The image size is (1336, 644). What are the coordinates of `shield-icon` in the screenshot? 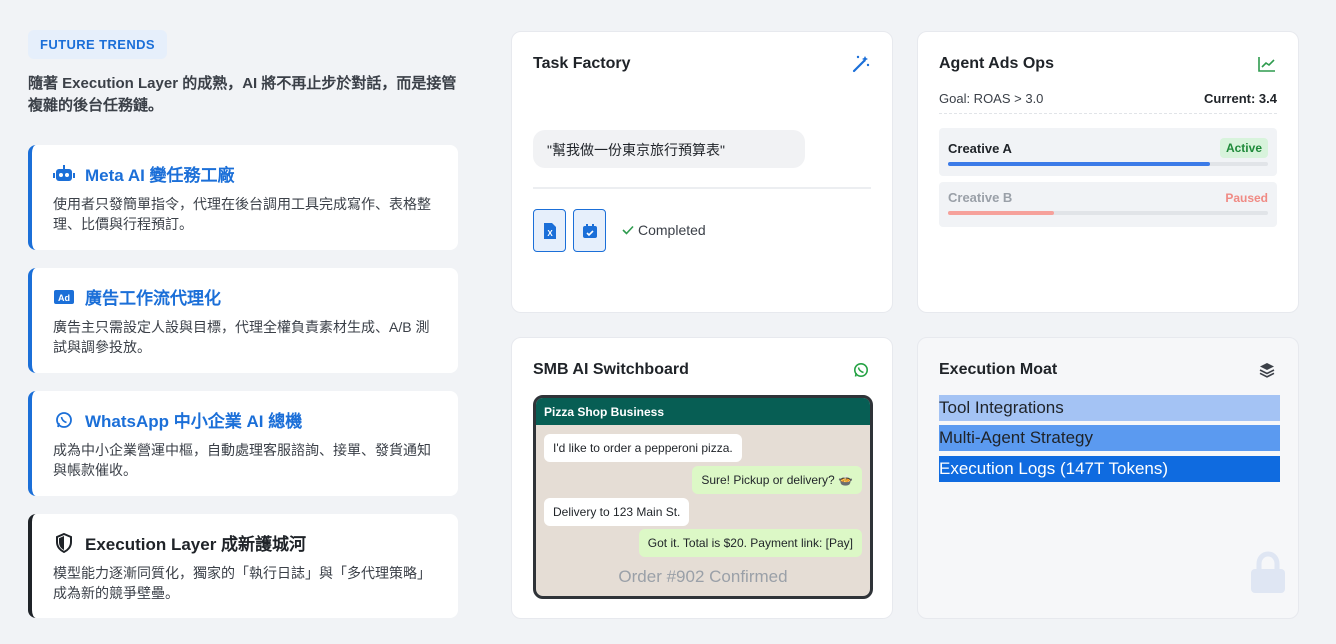 It's located at (64, 542).